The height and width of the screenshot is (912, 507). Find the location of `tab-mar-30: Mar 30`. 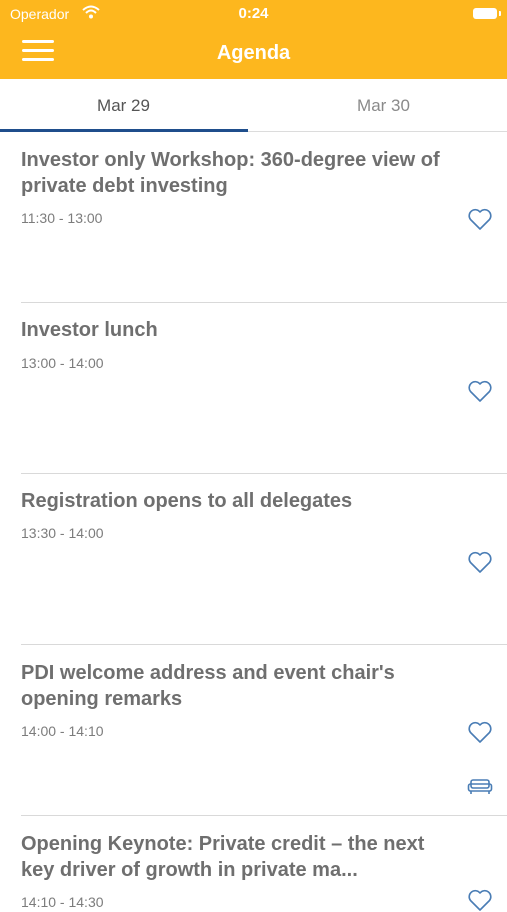

tab-mar-30: Mar 30 is located at coordinates (383, 105).